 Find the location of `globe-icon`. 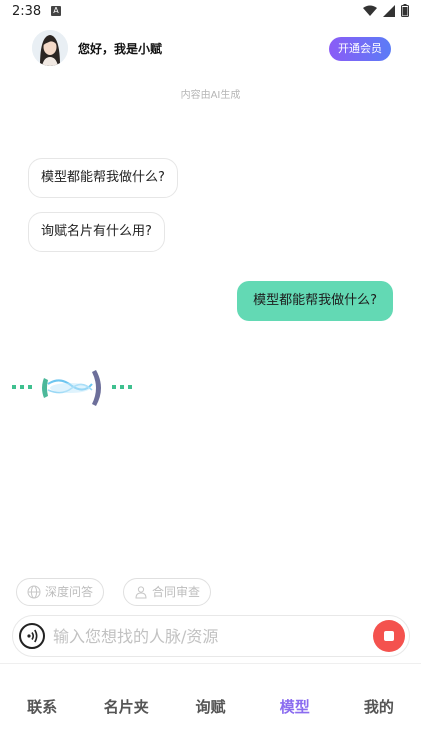

globe-icon is located at coordinates (34, 592).